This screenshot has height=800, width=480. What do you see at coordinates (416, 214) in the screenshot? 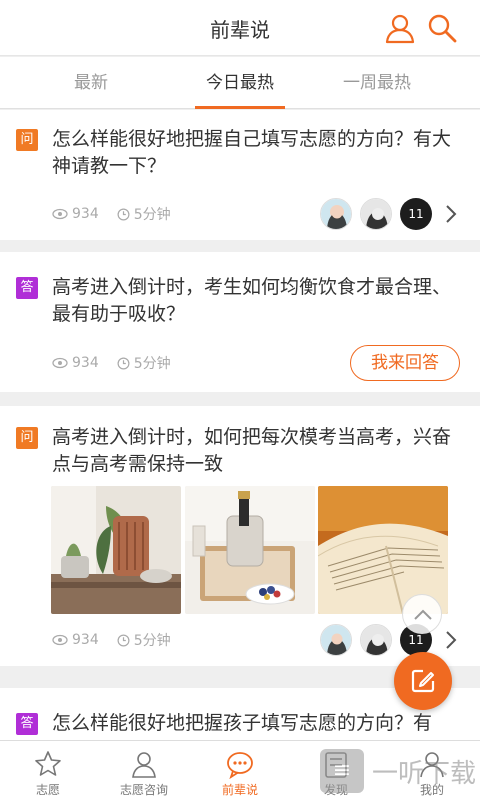
I see `answer-count-avatar: 11` at bounding box center [416, 214].